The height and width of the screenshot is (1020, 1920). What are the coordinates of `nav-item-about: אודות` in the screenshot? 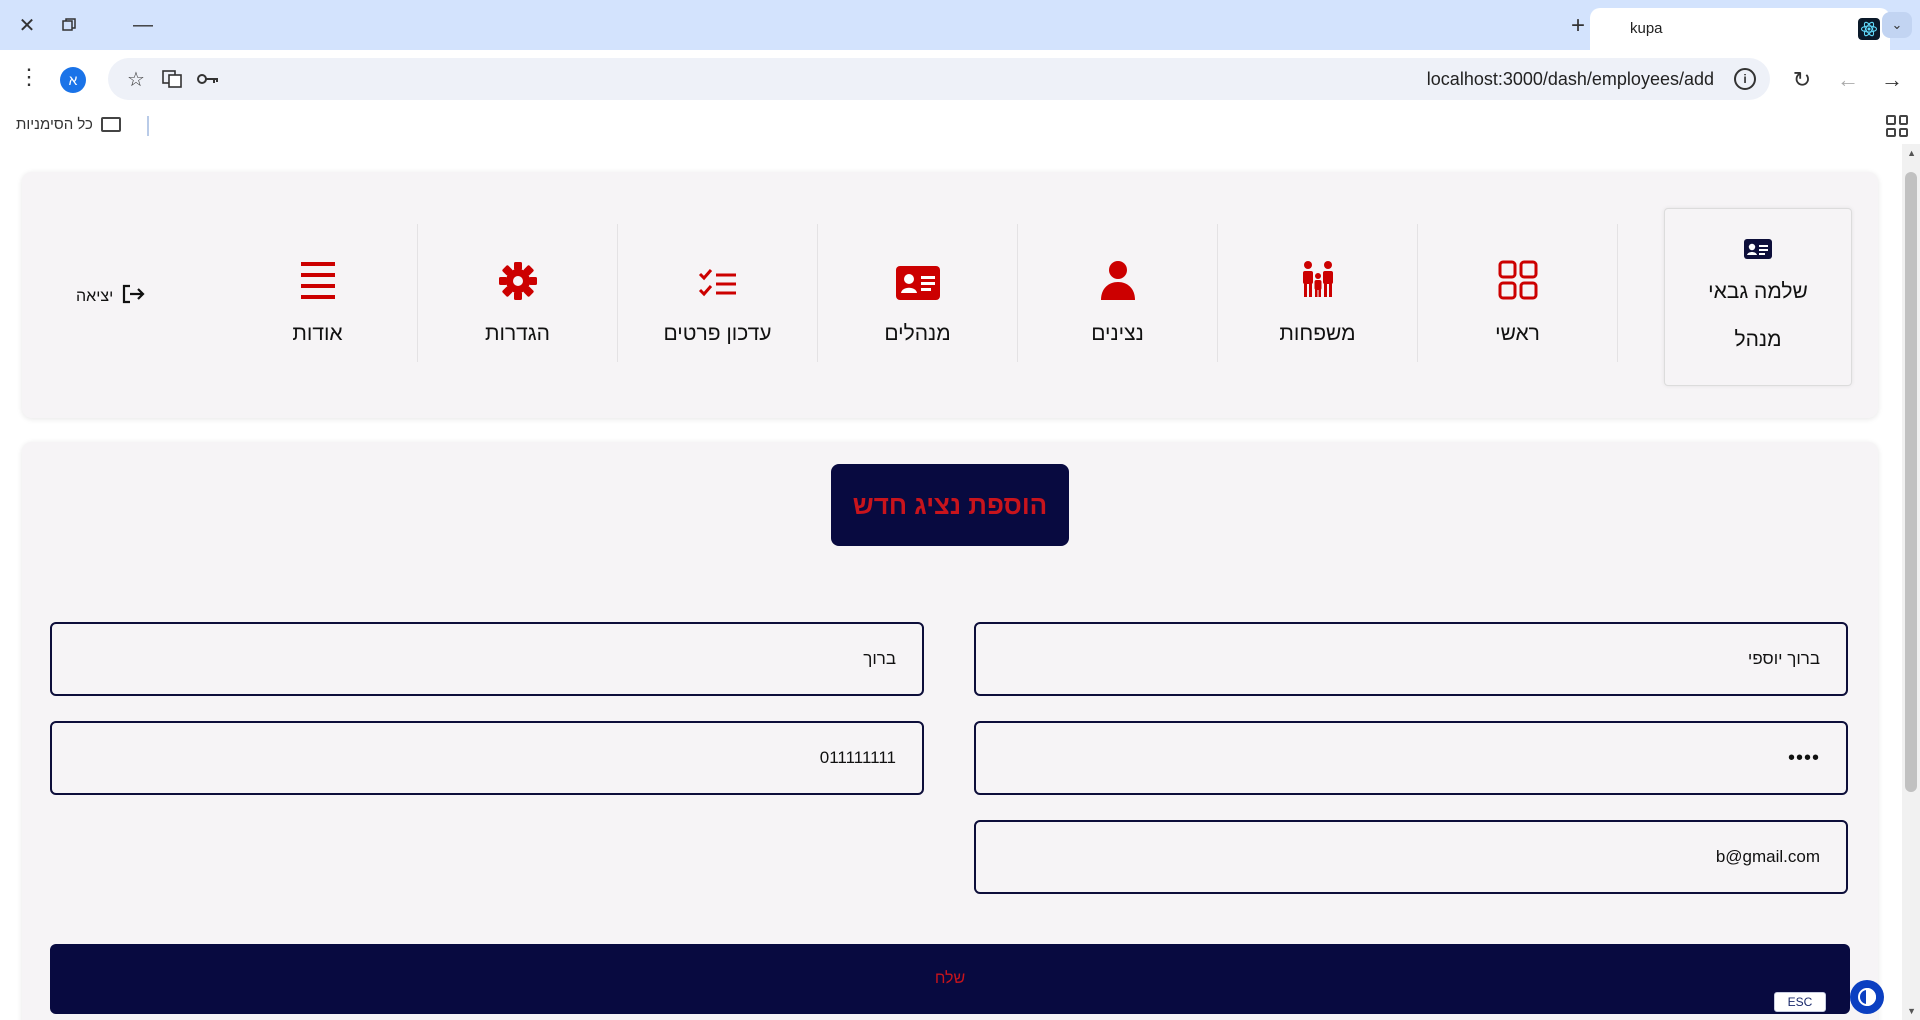 It's located at (318, 293).